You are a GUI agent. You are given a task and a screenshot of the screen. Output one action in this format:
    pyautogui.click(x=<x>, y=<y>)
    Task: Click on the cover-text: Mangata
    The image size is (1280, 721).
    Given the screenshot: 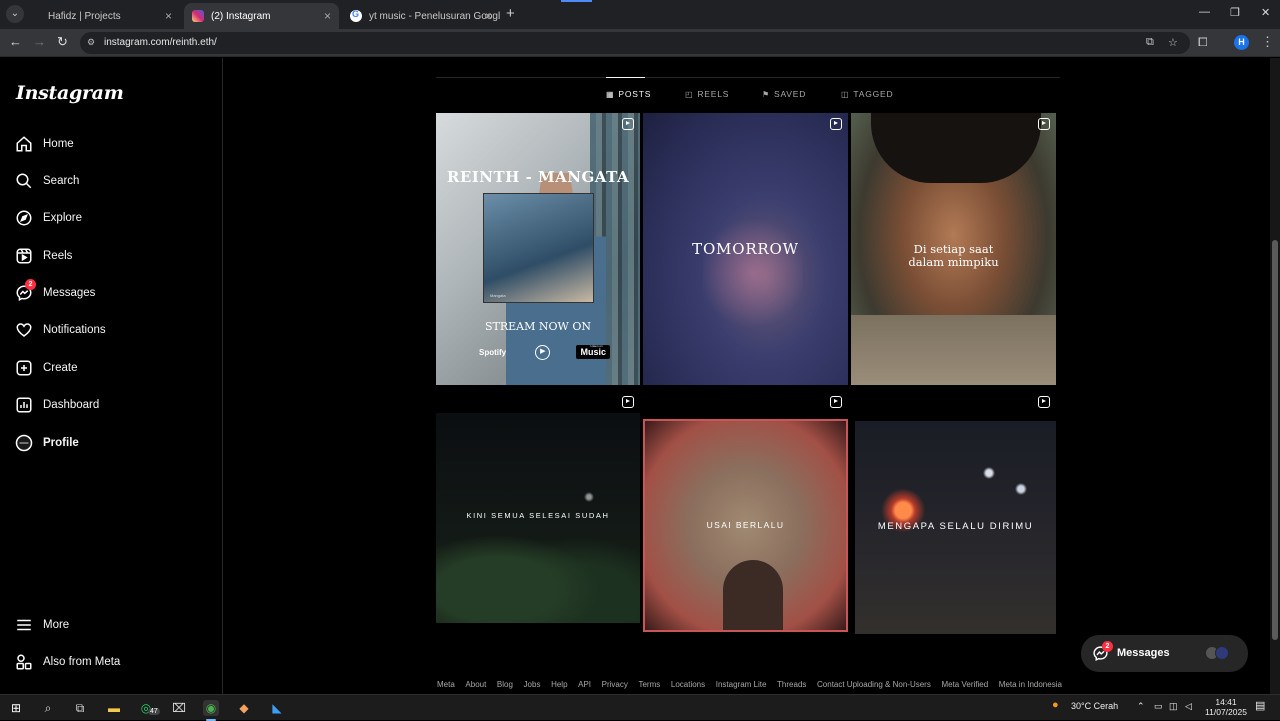 What is the action you would take?
    pyautogui.click(x=498, y=295)
    